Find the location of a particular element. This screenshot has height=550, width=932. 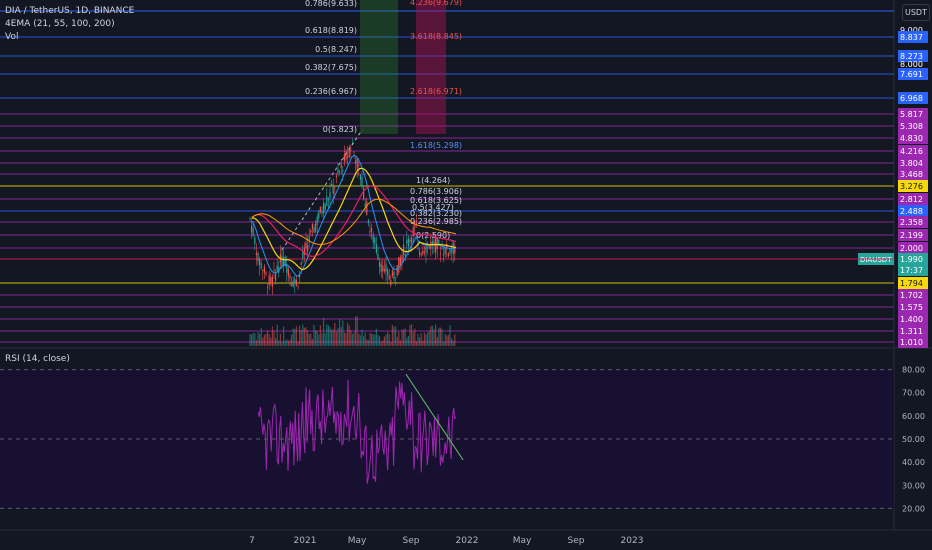

symbol-title: DIA / TetherUS, 1D, BINANCE is located at coordinates (69, 11).